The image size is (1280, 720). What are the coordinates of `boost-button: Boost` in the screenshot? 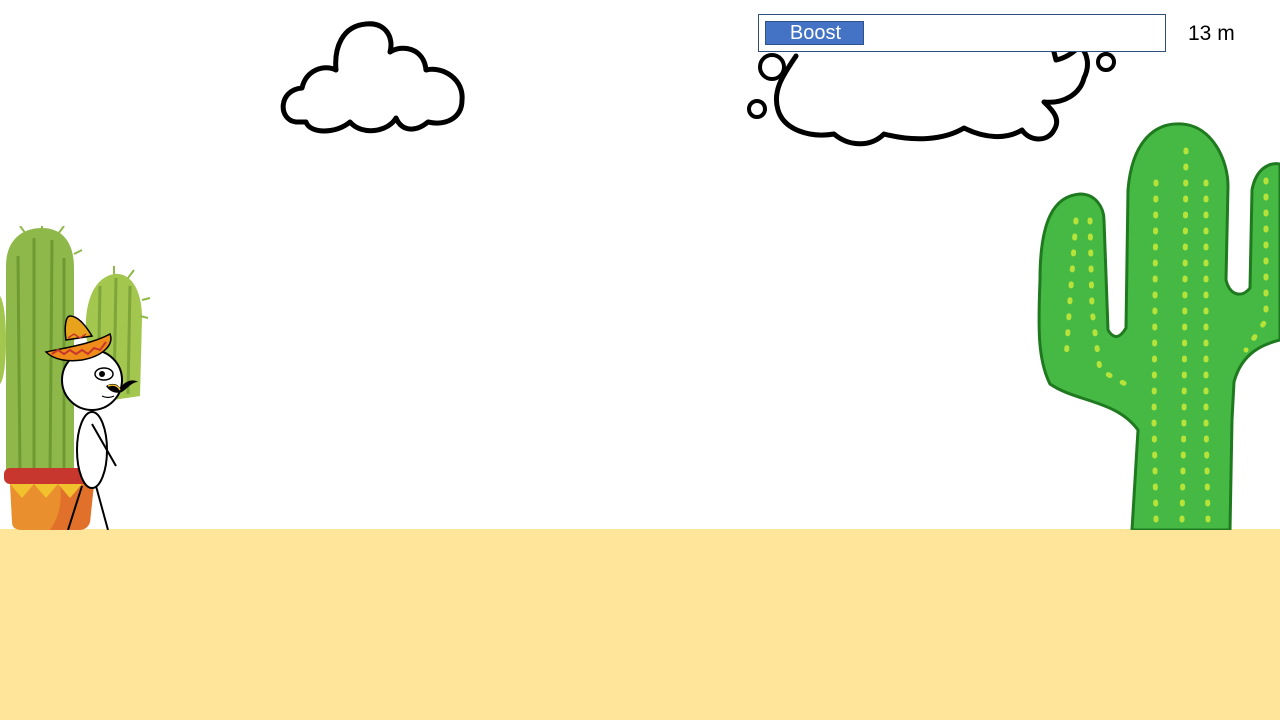 It's located at (962, 33).